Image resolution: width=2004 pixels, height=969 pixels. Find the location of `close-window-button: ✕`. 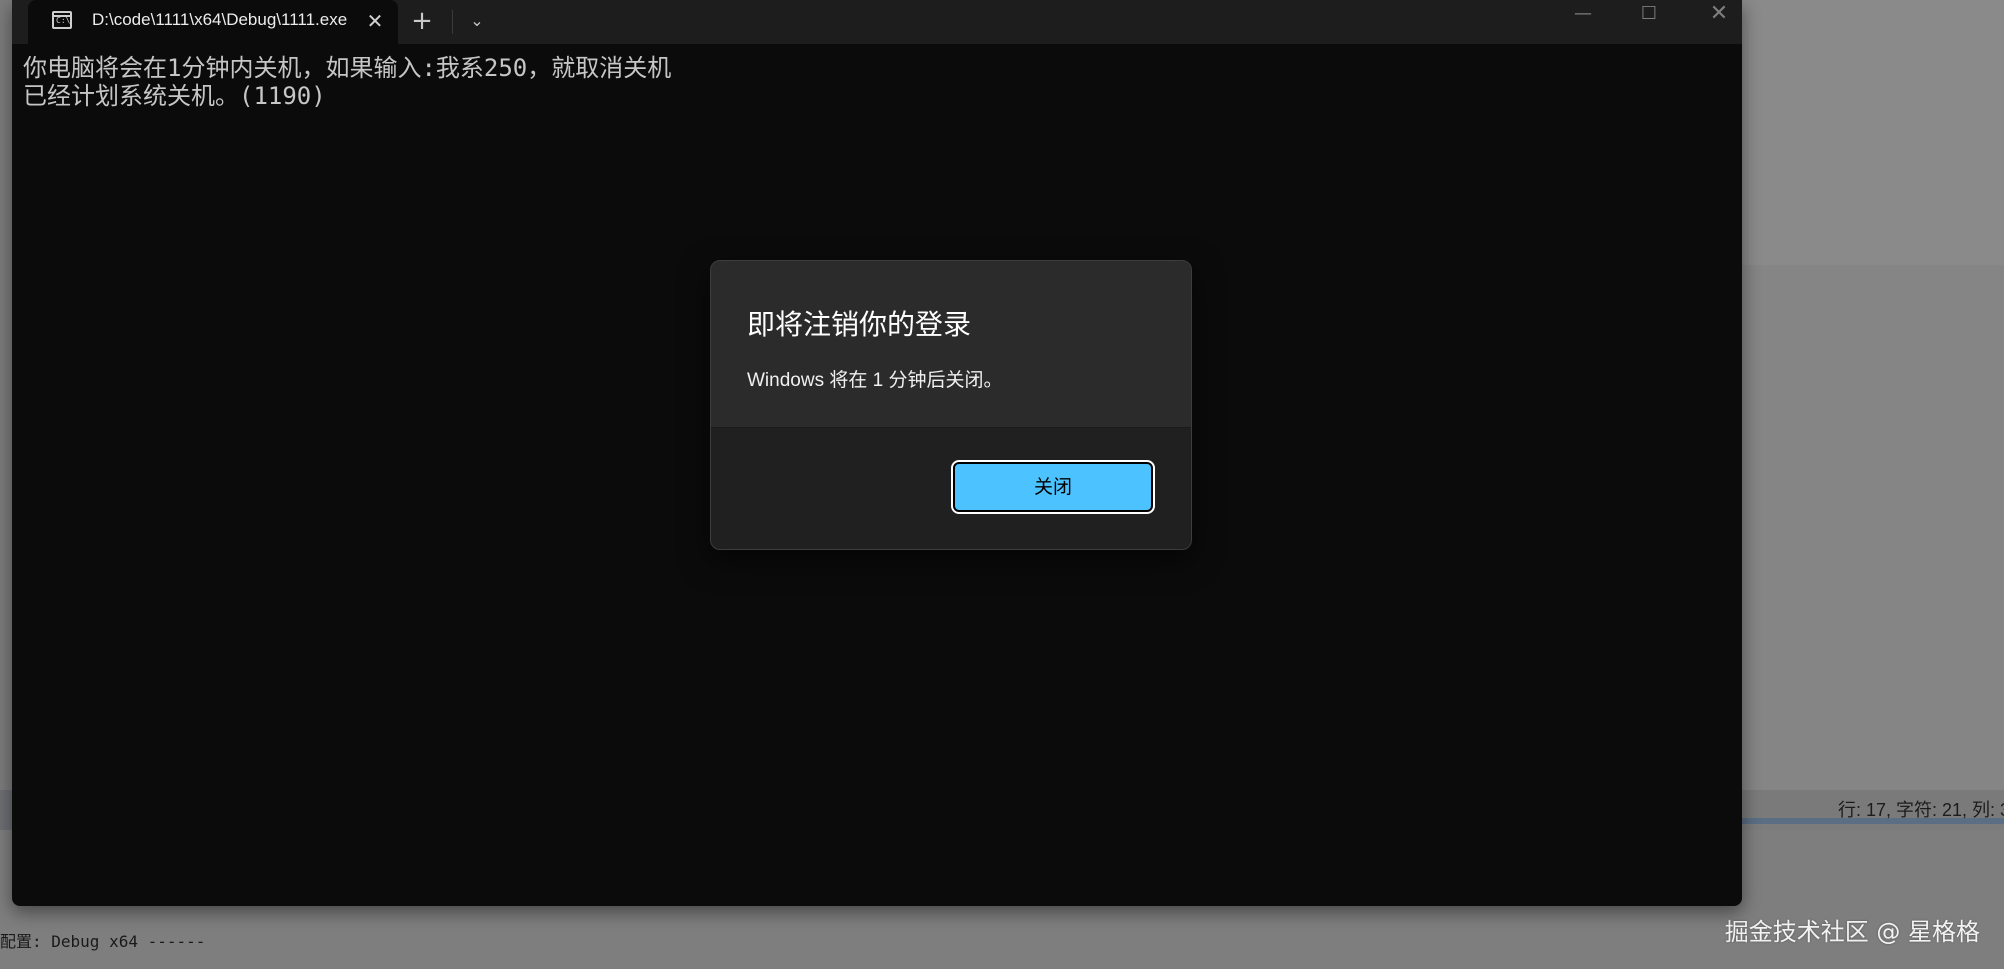

close-window-button: ✕ is located at coordinates (1713, 16).